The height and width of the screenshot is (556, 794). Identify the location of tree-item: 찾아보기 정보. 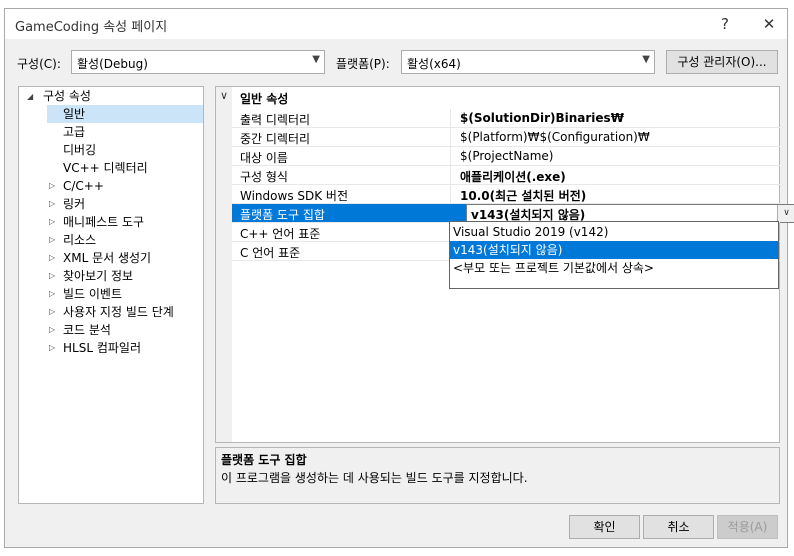
(98, 276).